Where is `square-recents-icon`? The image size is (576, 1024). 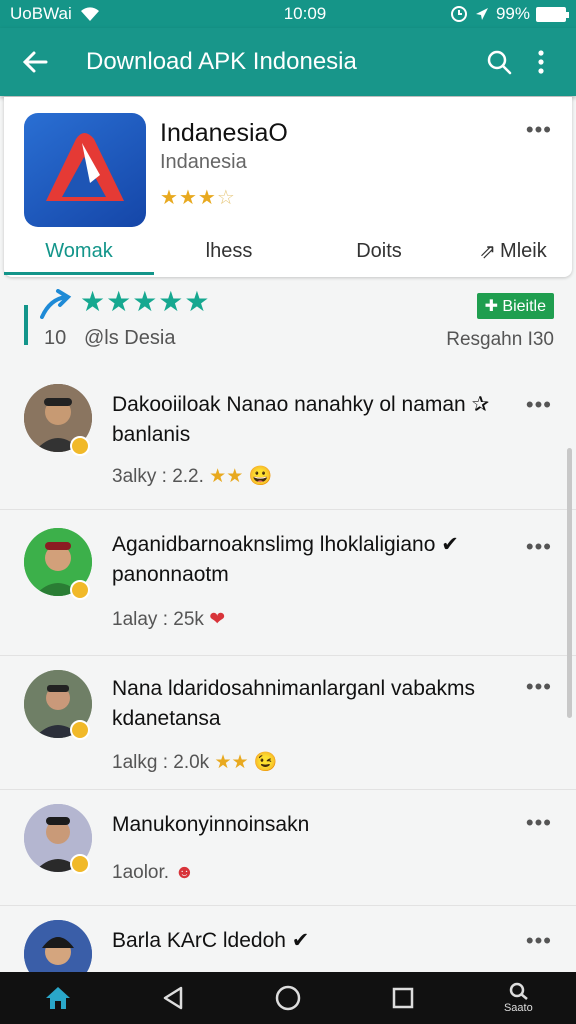
square-recents-icon is located at coordinates (403, 998).